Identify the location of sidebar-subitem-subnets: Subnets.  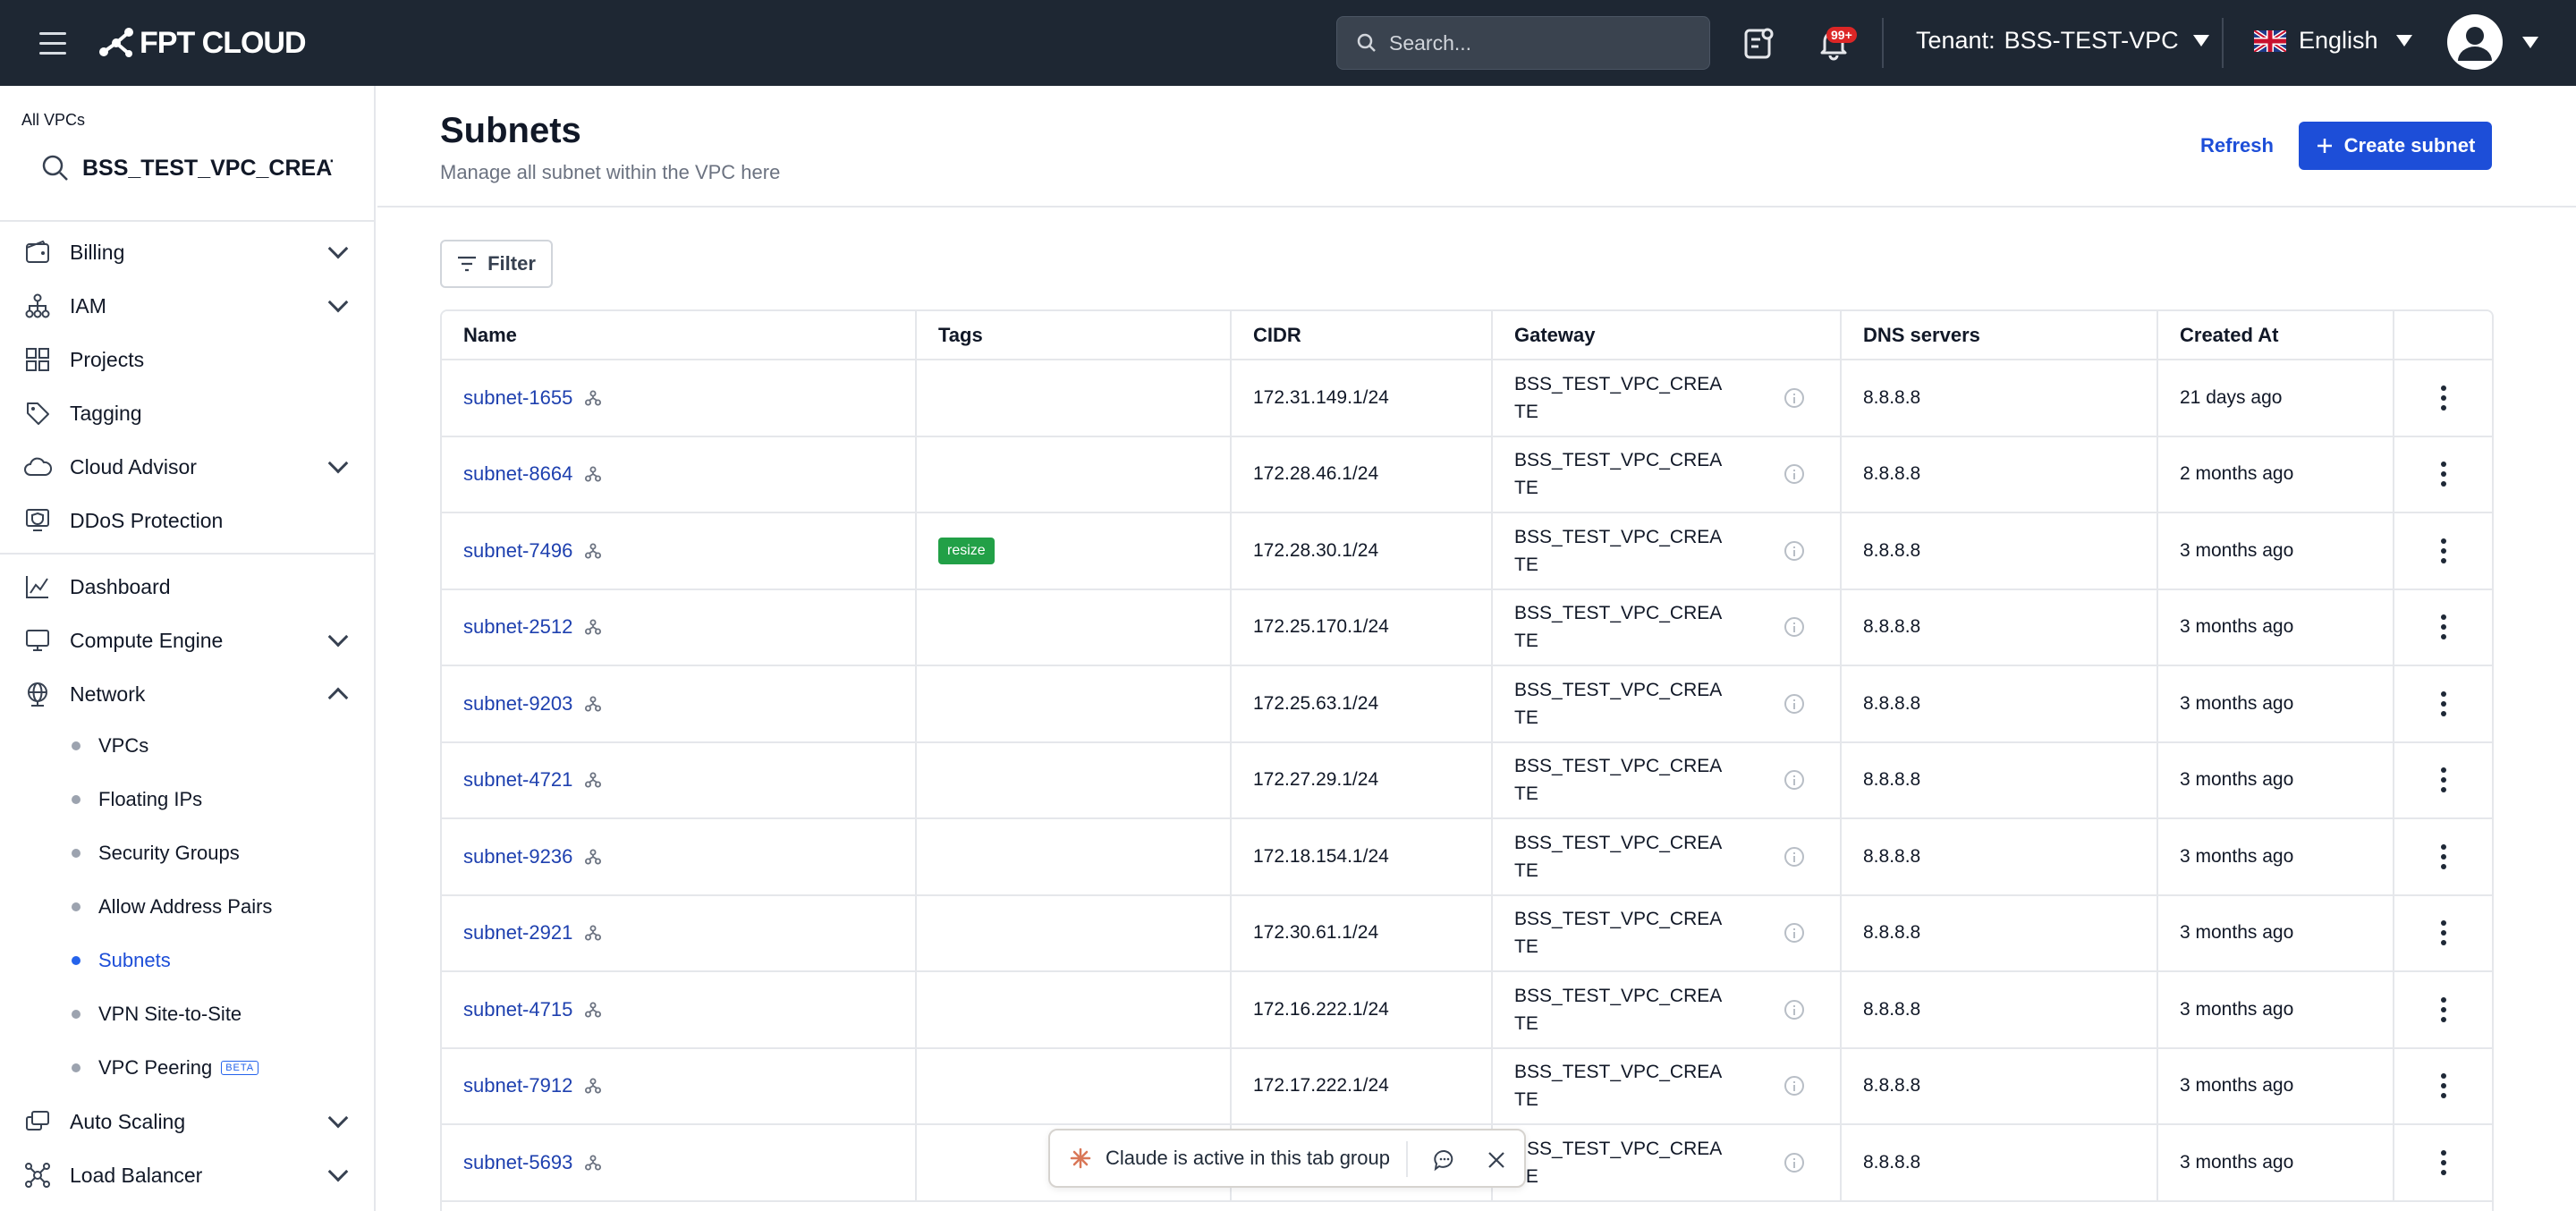
(121, 960).